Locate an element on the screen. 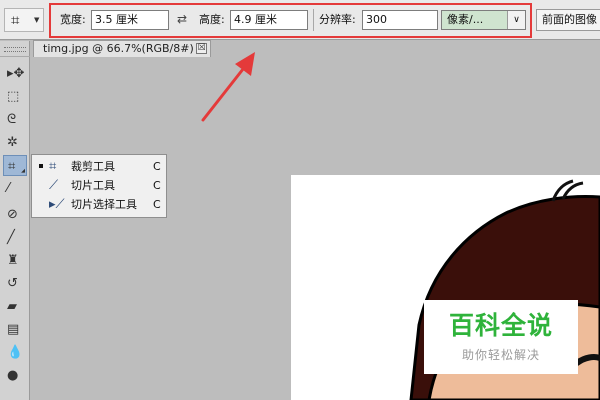 The width and height of the screenshot is (600, 400). eraser-icon: ▰ is located at coordinates (15, 306).